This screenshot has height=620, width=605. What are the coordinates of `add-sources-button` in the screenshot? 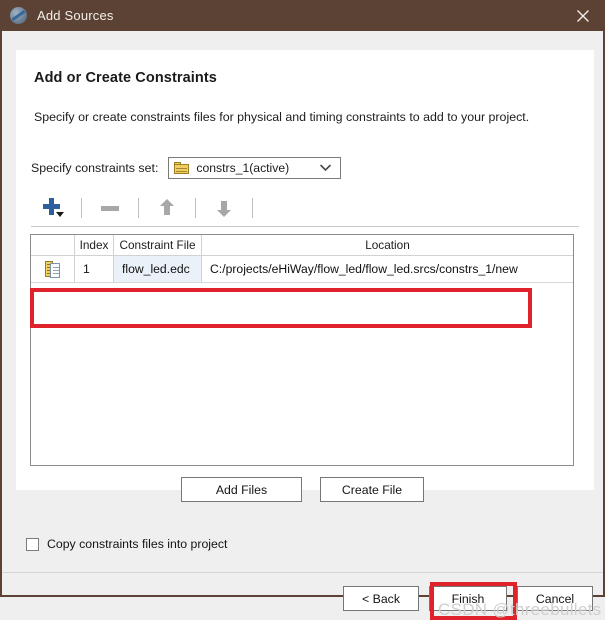 It's located at (53, 208).